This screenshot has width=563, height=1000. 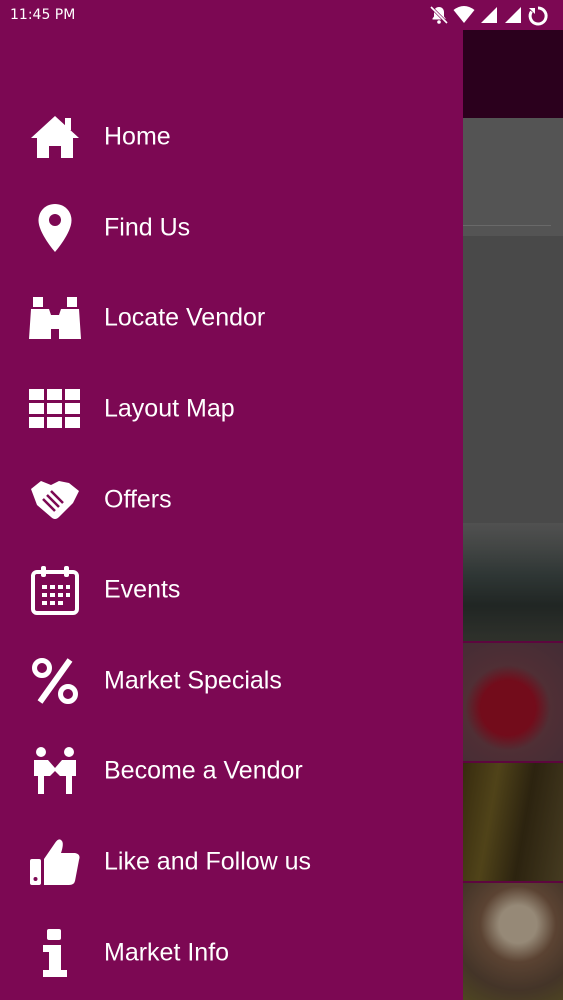 I want to click on menu-item-label: Offers, so click(x=138, y=499).